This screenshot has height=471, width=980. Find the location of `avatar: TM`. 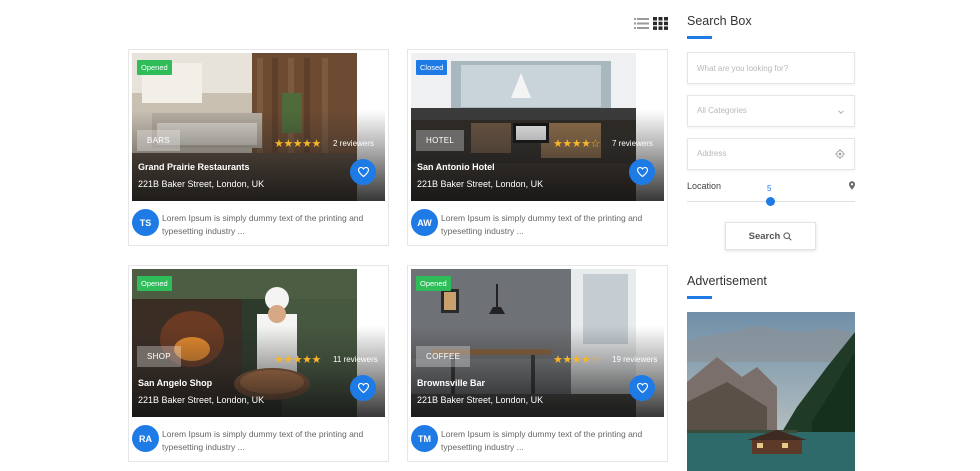

avatar: TM is located at coordinates (424, 438).